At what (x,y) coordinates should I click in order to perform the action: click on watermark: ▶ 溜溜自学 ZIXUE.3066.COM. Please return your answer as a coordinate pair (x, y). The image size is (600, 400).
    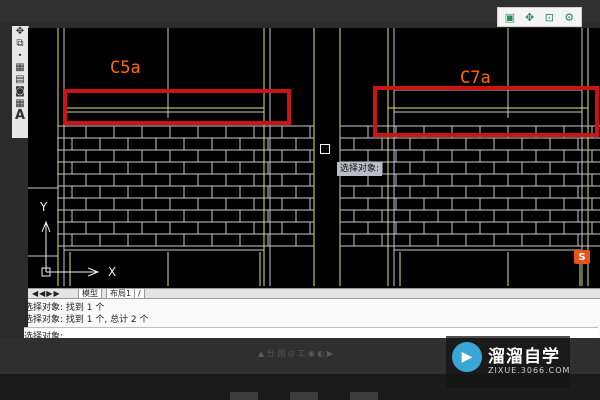
    Looking at the image, I should click on (508, 362).